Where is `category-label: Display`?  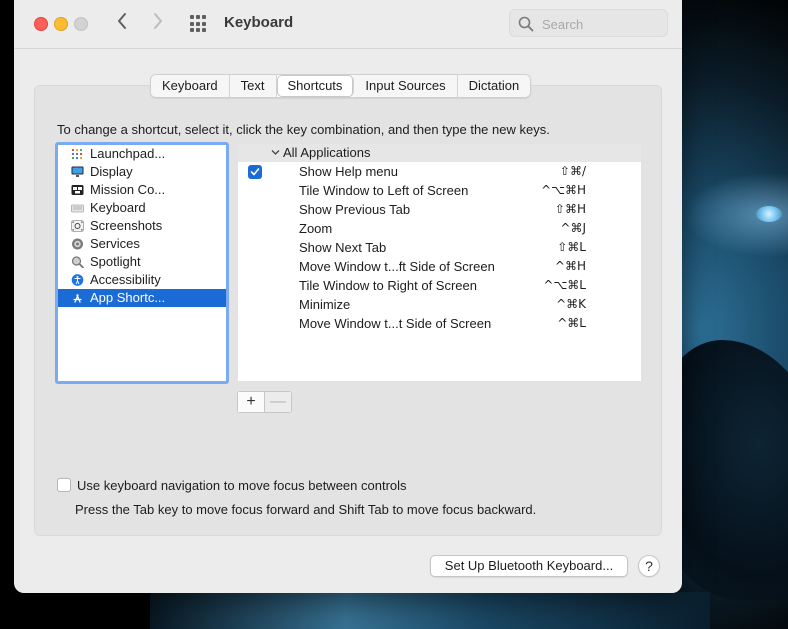
category-label: Display is located at coordinates (111, 171).